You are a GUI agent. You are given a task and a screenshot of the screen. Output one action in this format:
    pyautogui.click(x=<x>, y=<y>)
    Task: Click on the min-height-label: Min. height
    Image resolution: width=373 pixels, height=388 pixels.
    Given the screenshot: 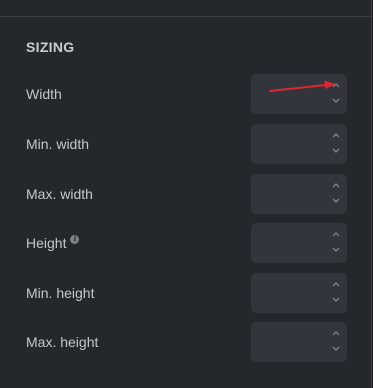 What is the action you would take?
    pyautogui.click(x=60, y=293)
    